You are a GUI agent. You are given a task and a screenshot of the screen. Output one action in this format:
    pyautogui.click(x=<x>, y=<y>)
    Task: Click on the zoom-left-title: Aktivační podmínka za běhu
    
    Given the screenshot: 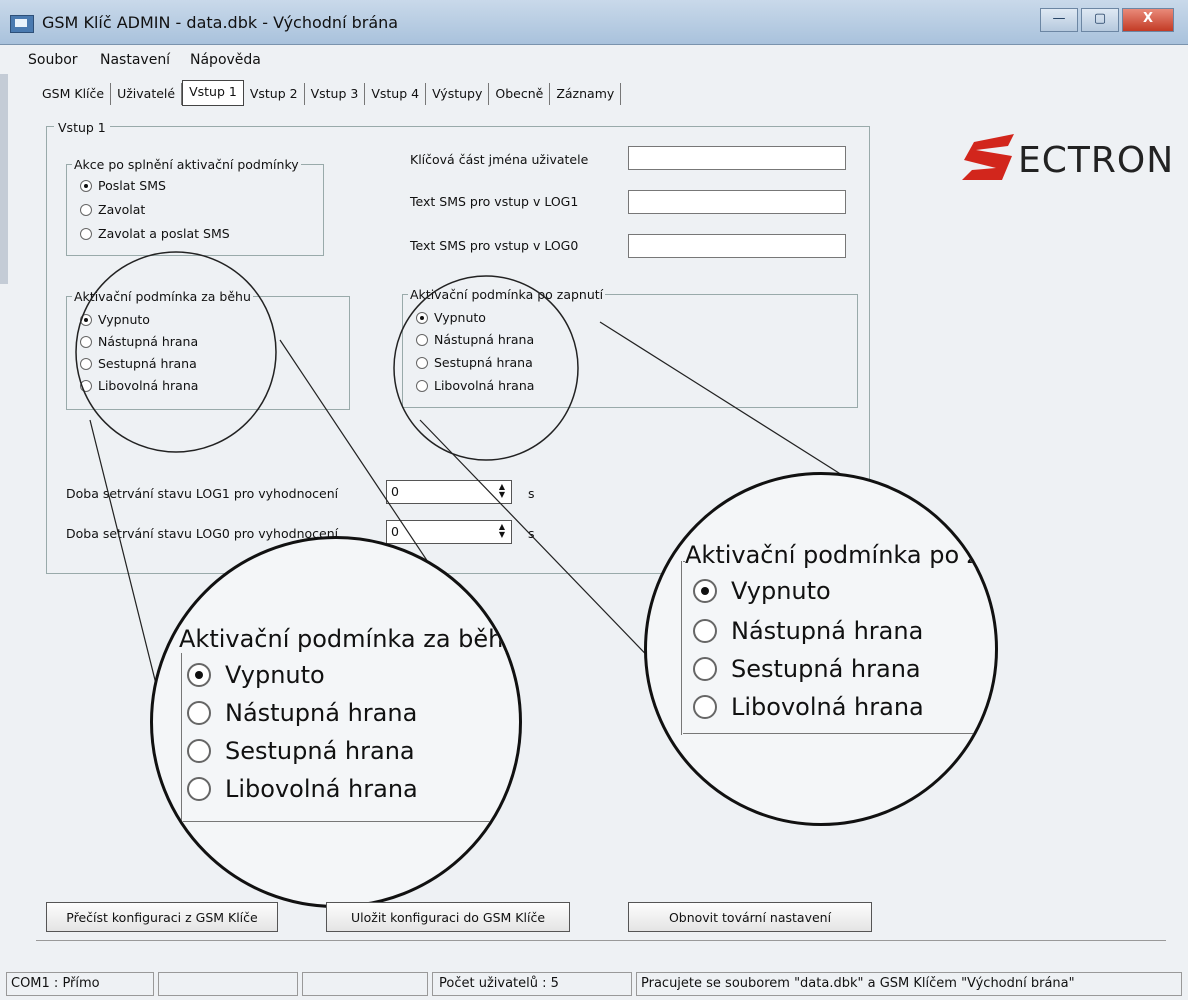 What is the action you would take?
    pyautogui.click(x=349, y=639)
    